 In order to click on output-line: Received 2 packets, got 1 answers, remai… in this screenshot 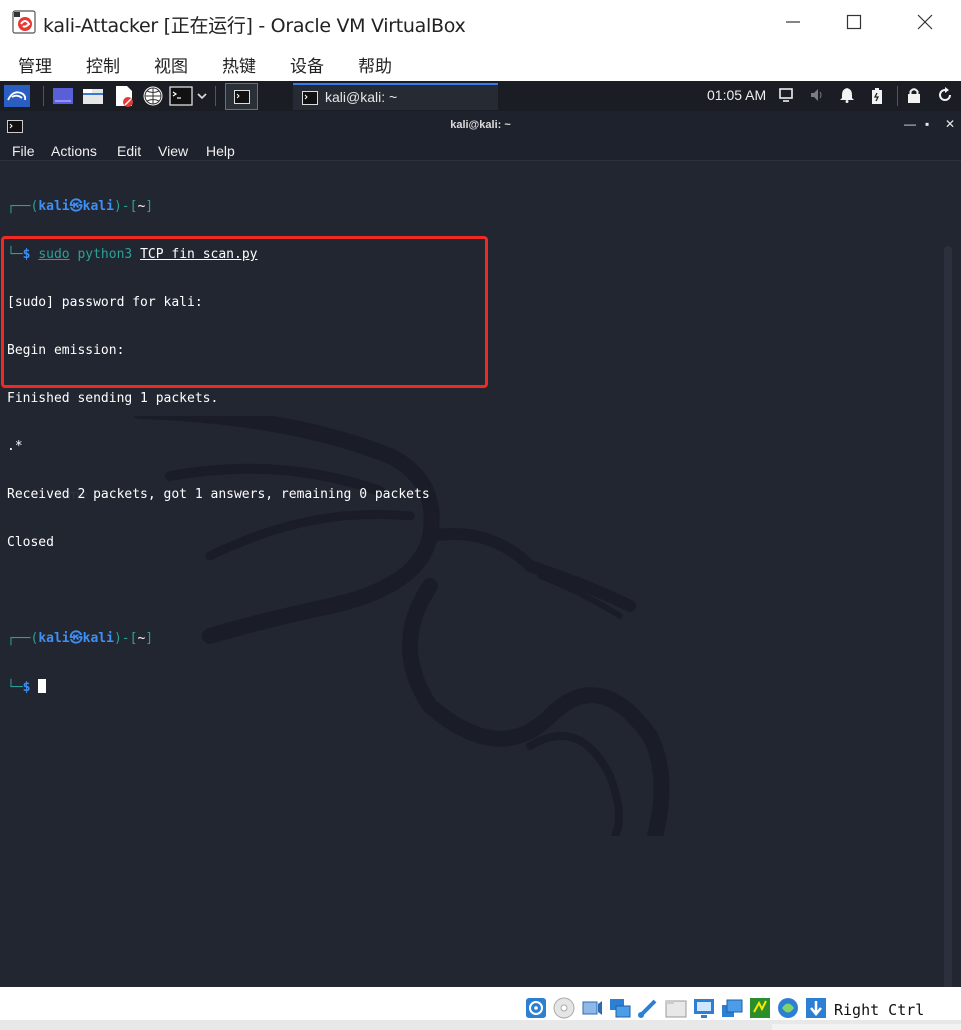, I will do `click(218, 494)`.